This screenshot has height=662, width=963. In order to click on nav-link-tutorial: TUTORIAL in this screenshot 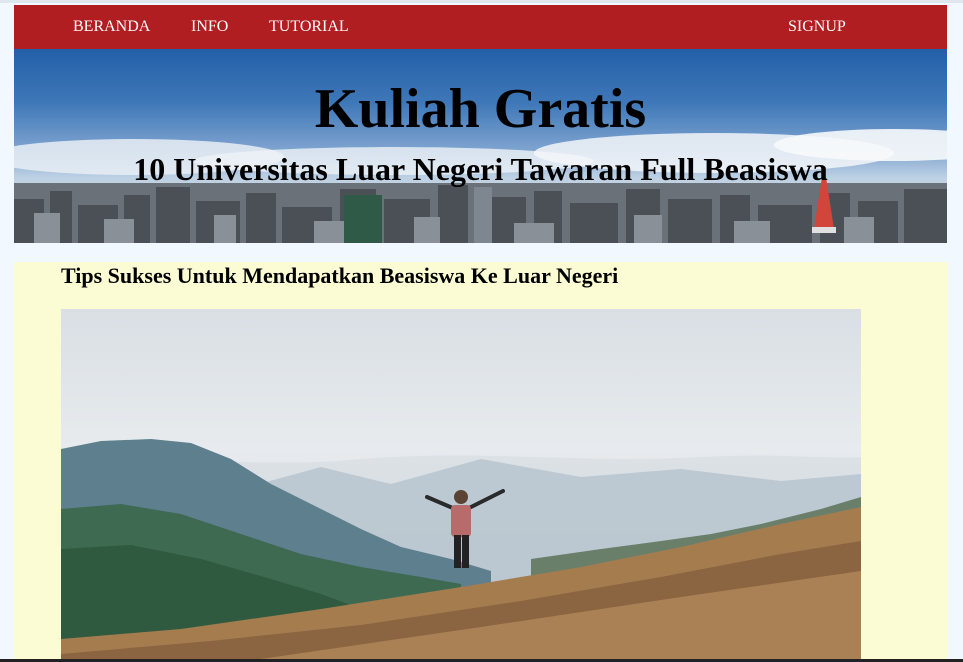, I will do `click(309, 27)`.